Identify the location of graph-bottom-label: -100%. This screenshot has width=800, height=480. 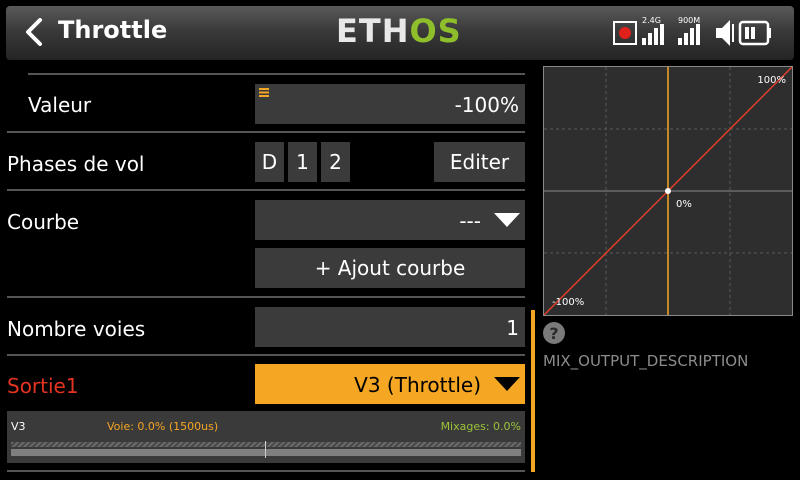
(568, 302).